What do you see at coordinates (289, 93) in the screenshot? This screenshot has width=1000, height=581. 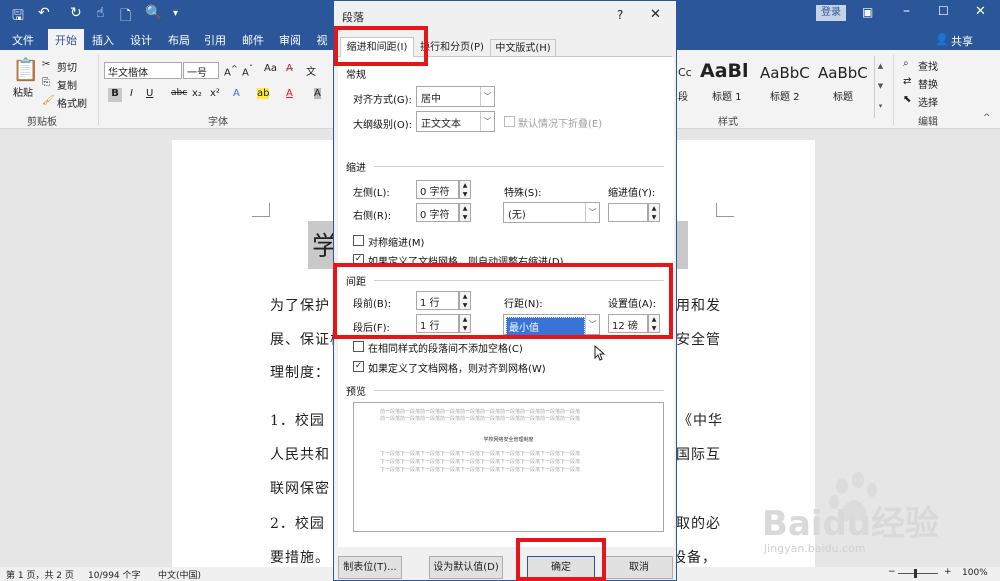 I see `font-color-icon: A` at bounding box center [289, 93].